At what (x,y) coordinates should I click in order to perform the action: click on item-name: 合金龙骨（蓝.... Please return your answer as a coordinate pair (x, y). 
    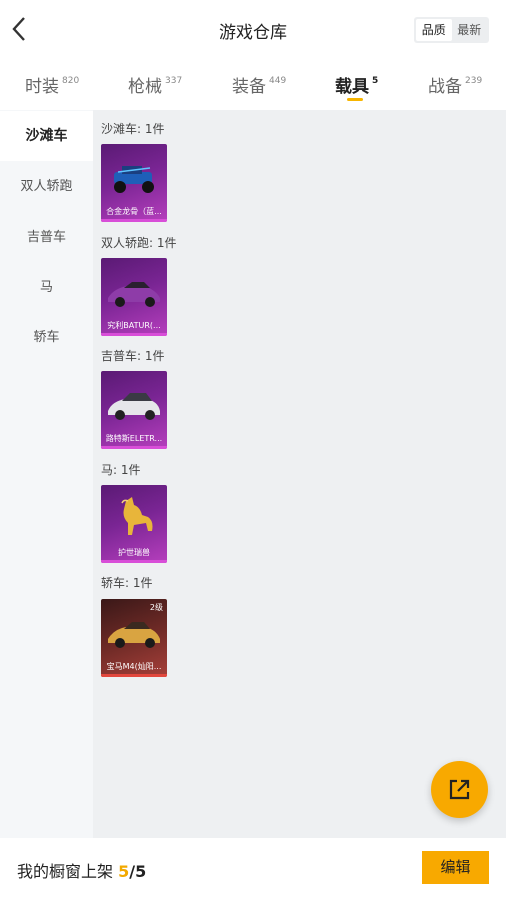
    Looking at the image, I should click on (134, 211).